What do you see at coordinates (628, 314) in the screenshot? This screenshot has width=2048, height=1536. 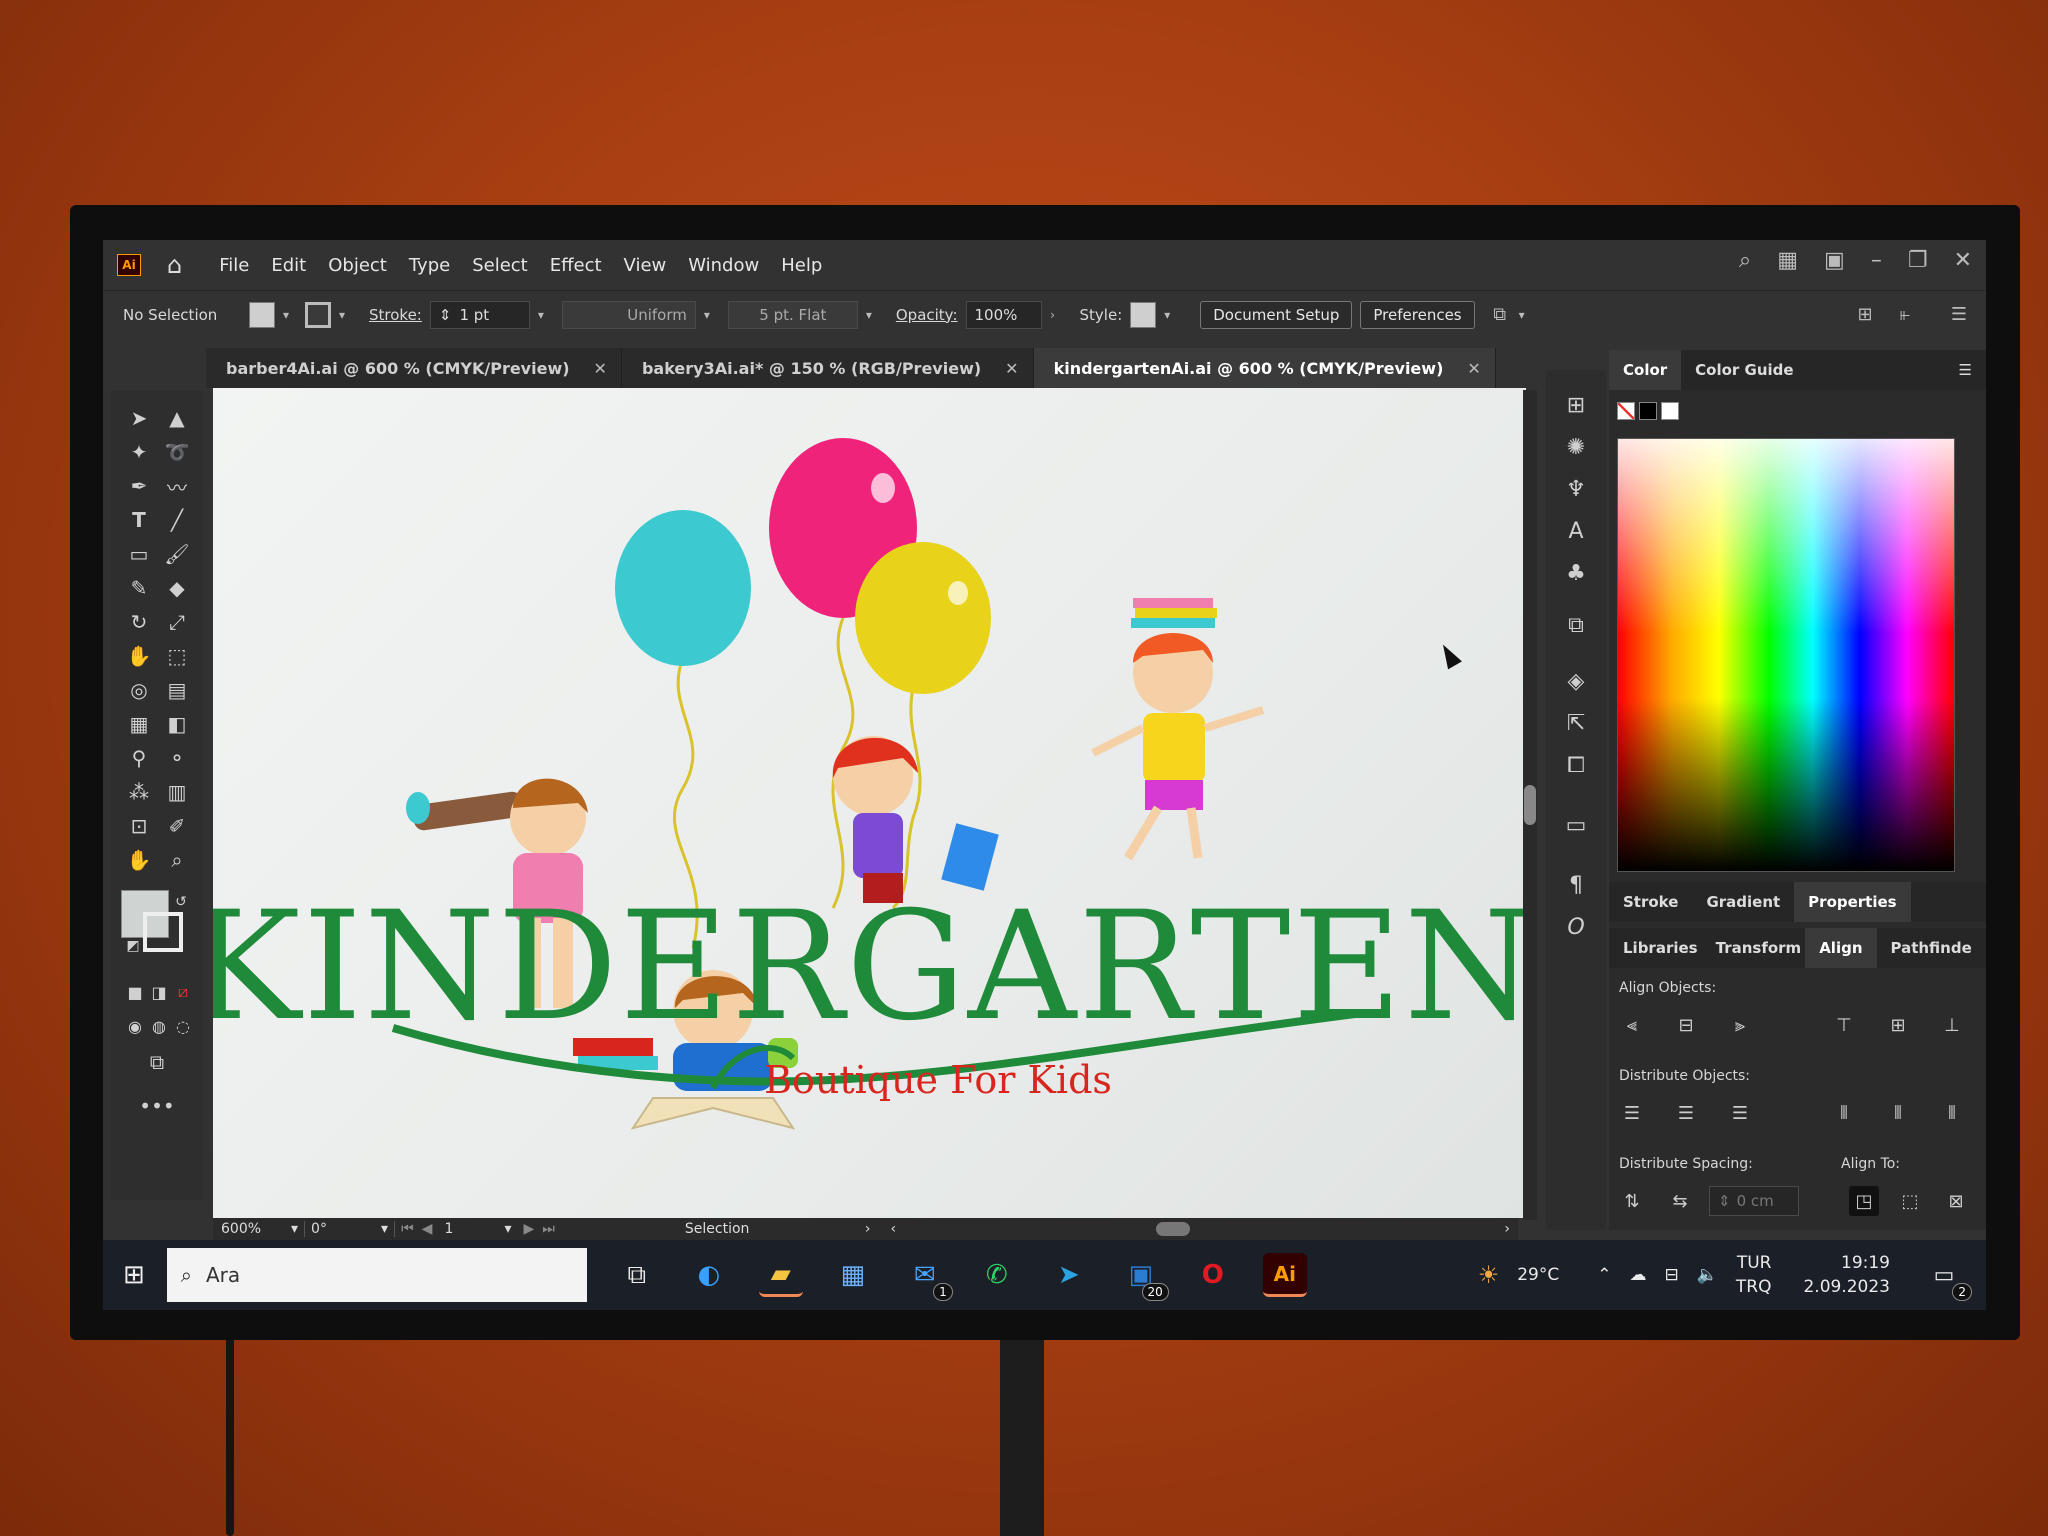 I see `stroke-profile-select: Uniform` at bounding box center [628, 314].